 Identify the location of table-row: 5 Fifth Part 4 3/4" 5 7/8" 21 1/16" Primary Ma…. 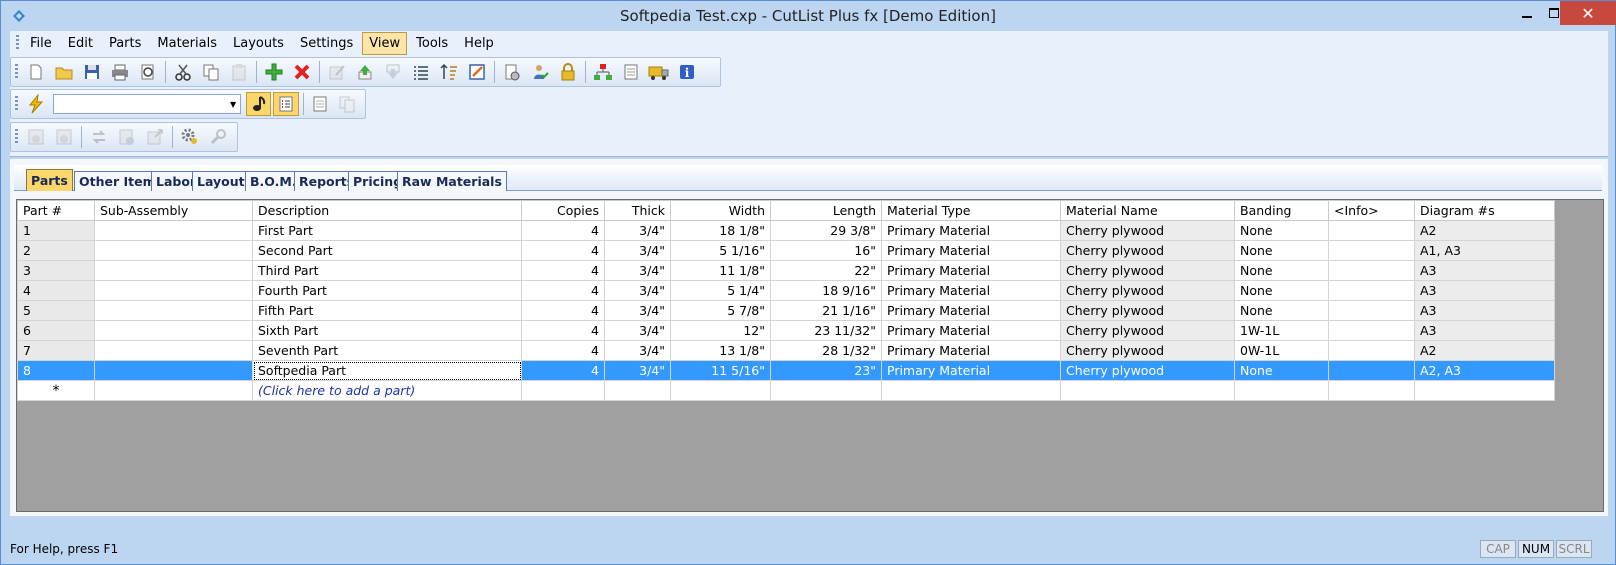
(786, 310).